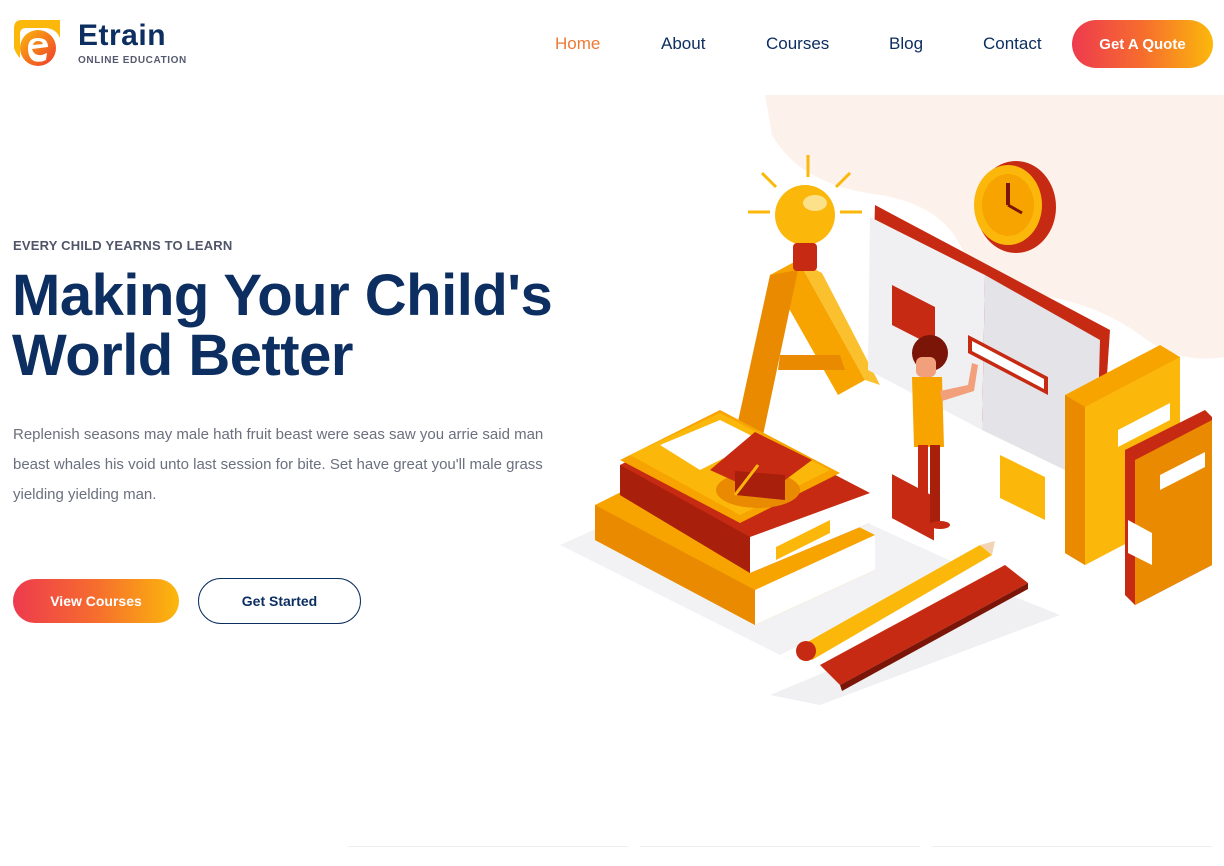 The height and width of the screenshot is (866, 1224). What do you see at coordinates (1142, 44) in the screenshot?
I see `get-a-quote-button: Get A Quote` at bounding box center [1142, 44].